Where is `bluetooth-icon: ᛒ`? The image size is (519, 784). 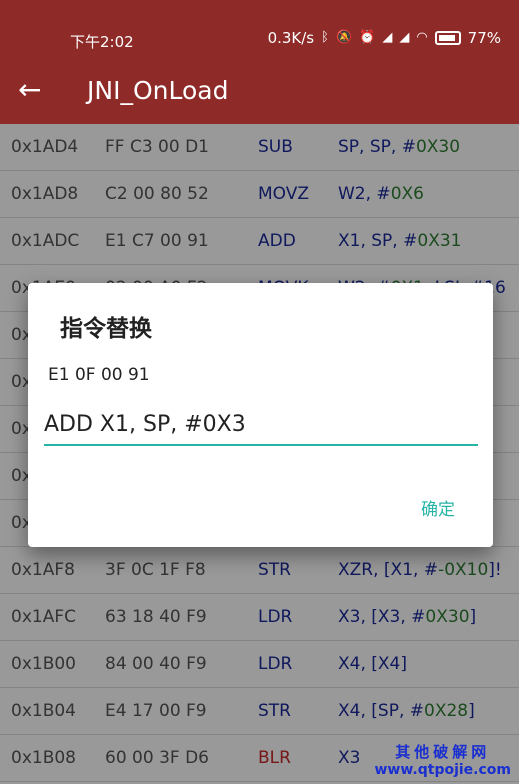
bluetooth-icon: ᛒ is located at coordinates (325, 37).